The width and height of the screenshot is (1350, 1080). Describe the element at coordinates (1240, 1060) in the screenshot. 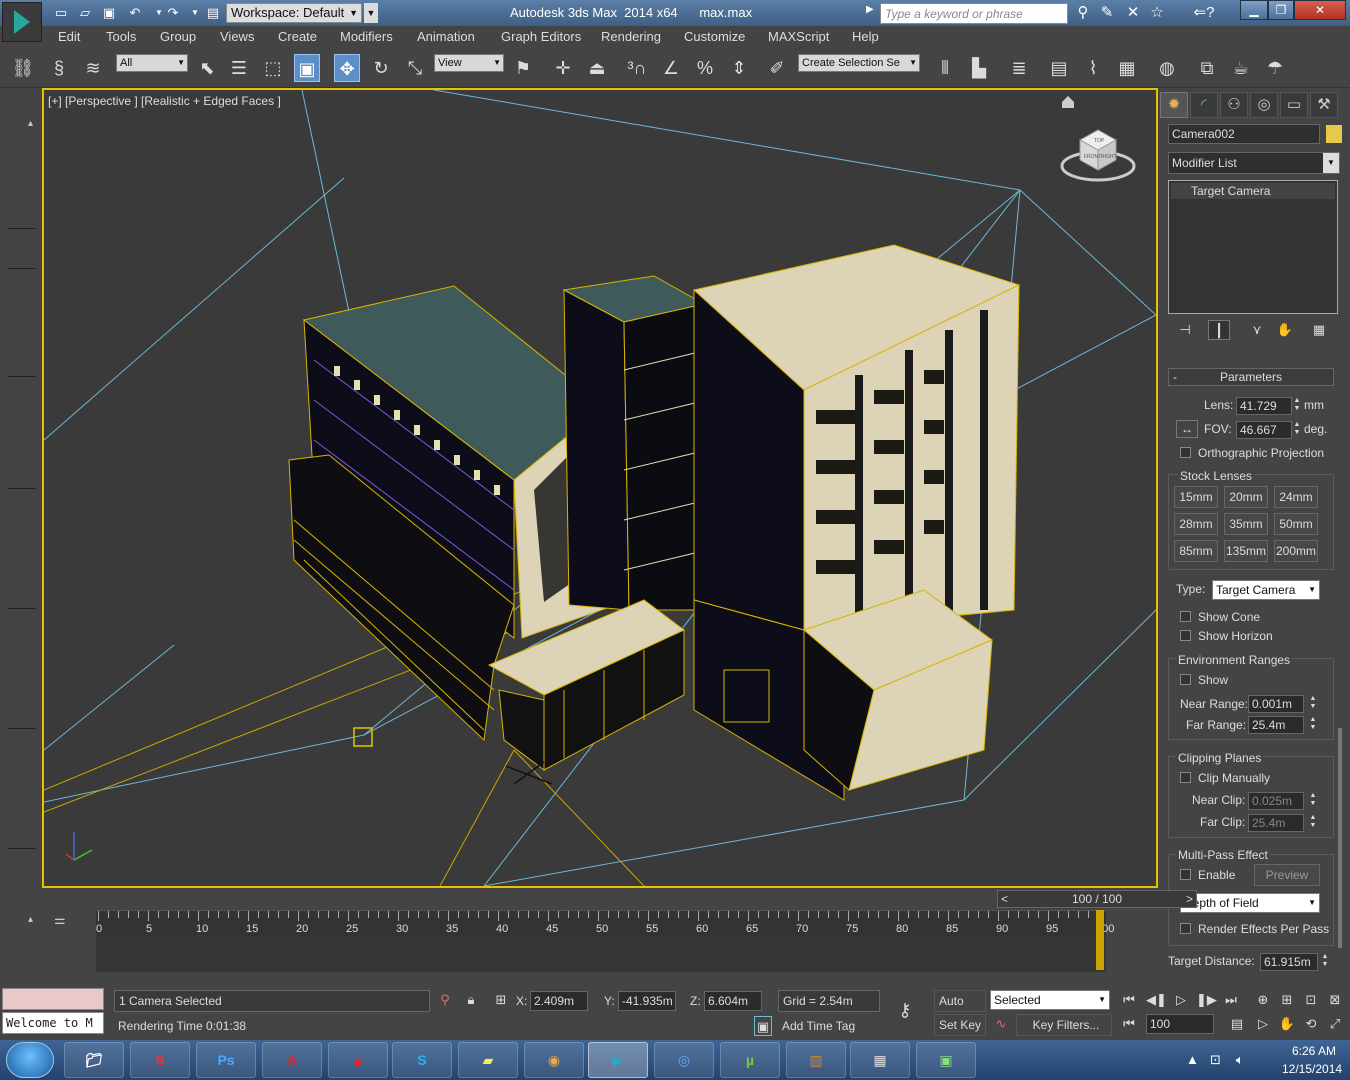

I see `volume-icon: 🔈︎` at that location.